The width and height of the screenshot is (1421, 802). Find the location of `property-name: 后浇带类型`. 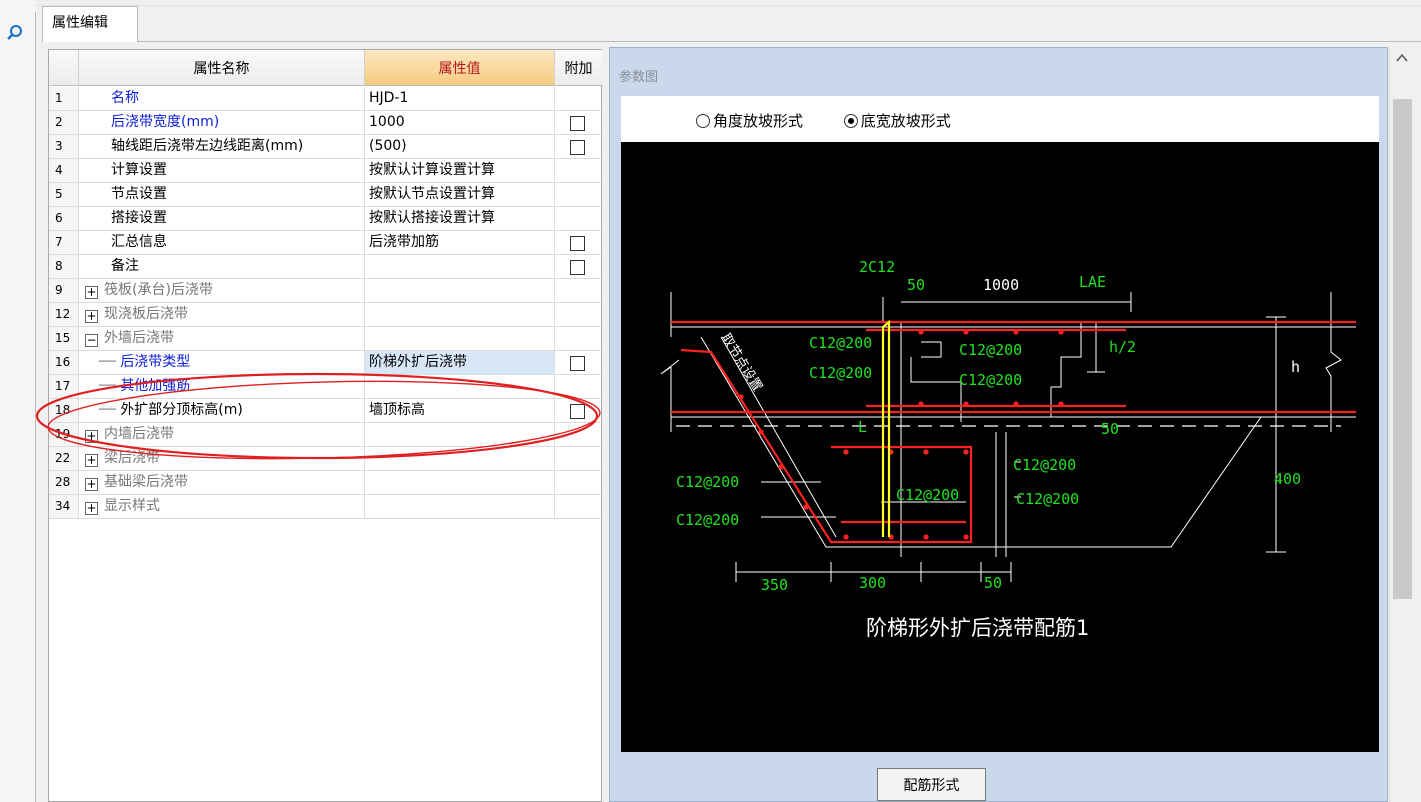

property-name: 后浇带类型 is located at coordinates (155, 362).